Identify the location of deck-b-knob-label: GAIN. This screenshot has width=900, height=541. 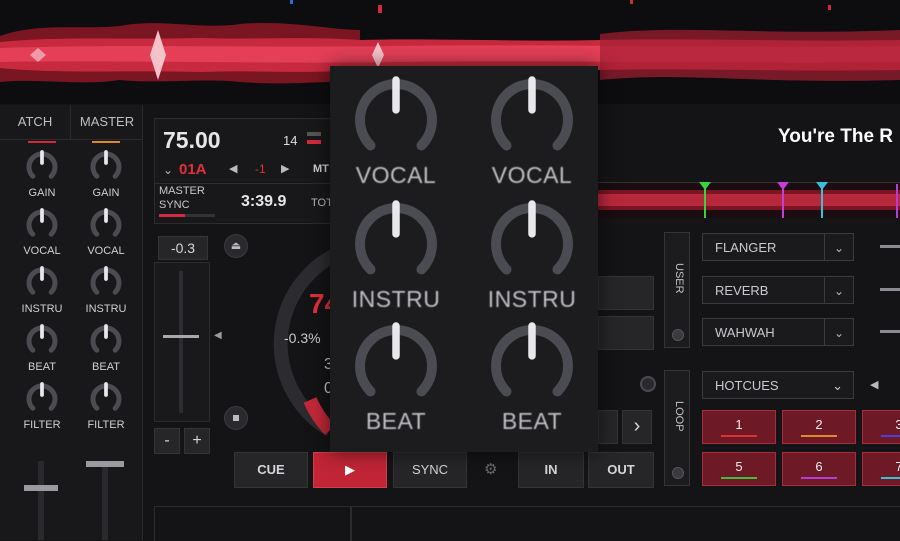
(106, 193).